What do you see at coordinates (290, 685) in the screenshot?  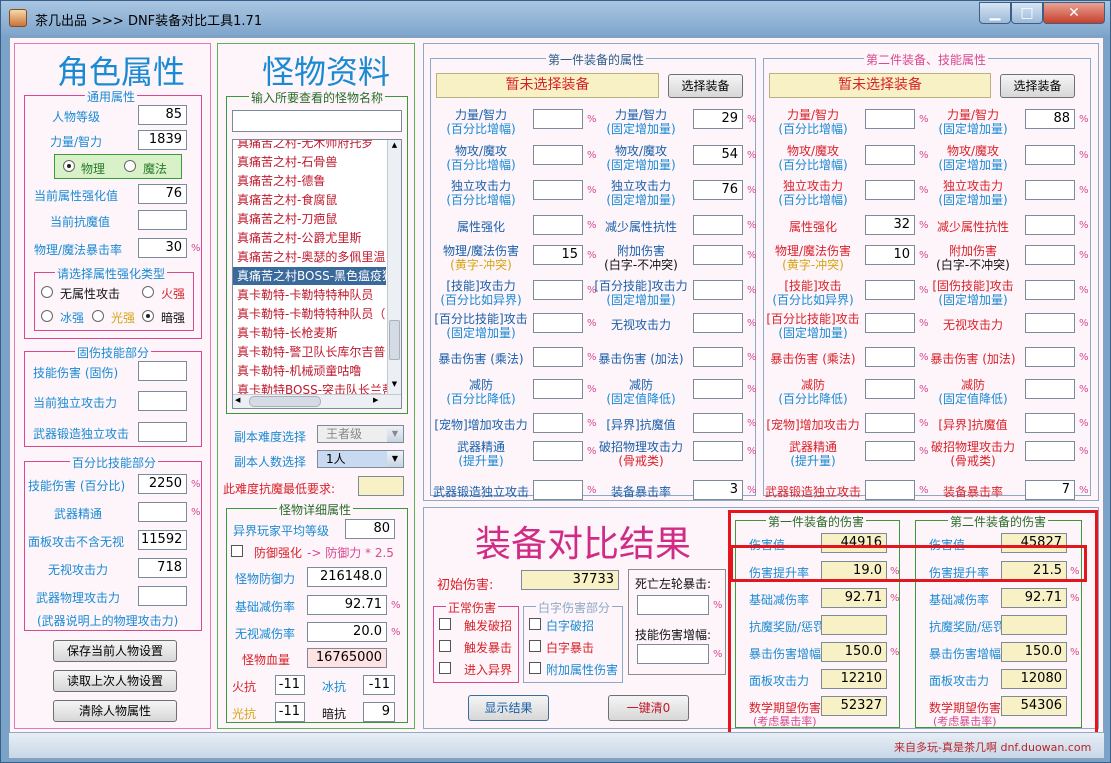 I see `fire-res-input: -11` at bounding box center [290, 685].